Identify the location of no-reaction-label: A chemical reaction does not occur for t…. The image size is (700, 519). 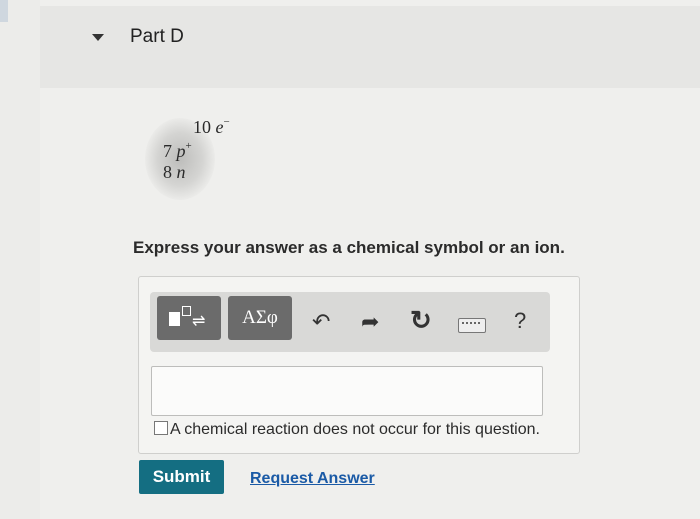
(355, 430).